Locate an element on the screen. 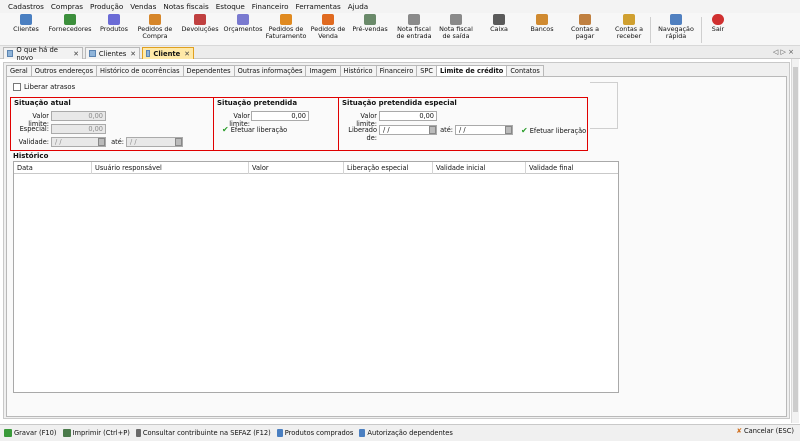  toolbar-nf-entrada-button: Nota fiscal de entrada is located at coordinates (414, 29).